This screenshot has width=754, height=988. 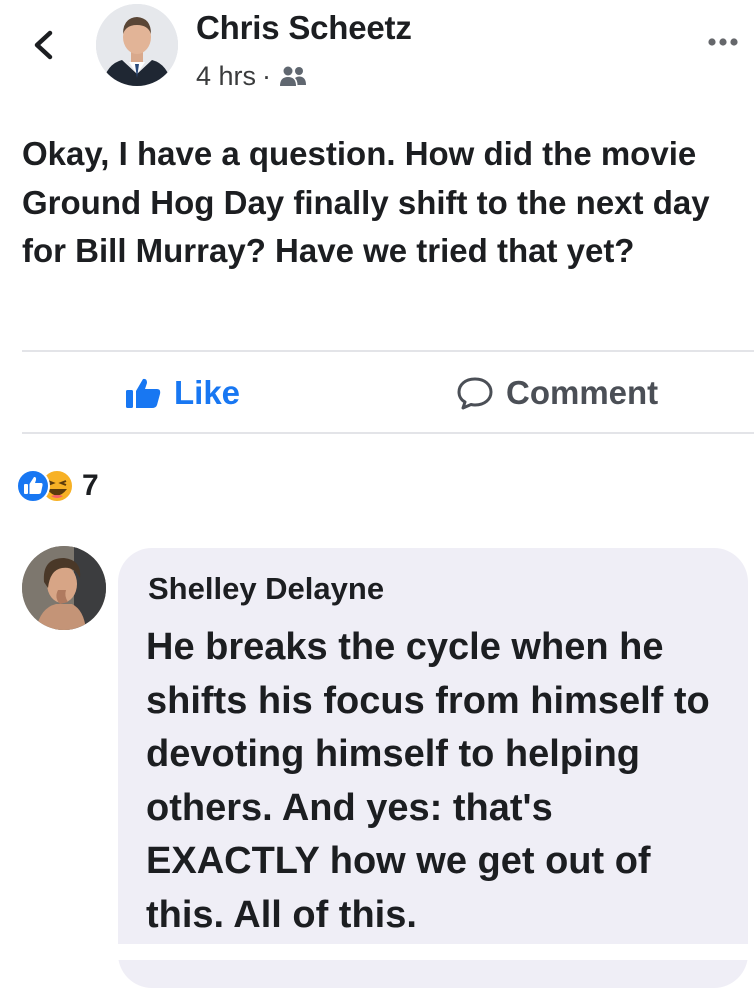 I want to click on comment-bubble-icon, so click(x=475, y=393).